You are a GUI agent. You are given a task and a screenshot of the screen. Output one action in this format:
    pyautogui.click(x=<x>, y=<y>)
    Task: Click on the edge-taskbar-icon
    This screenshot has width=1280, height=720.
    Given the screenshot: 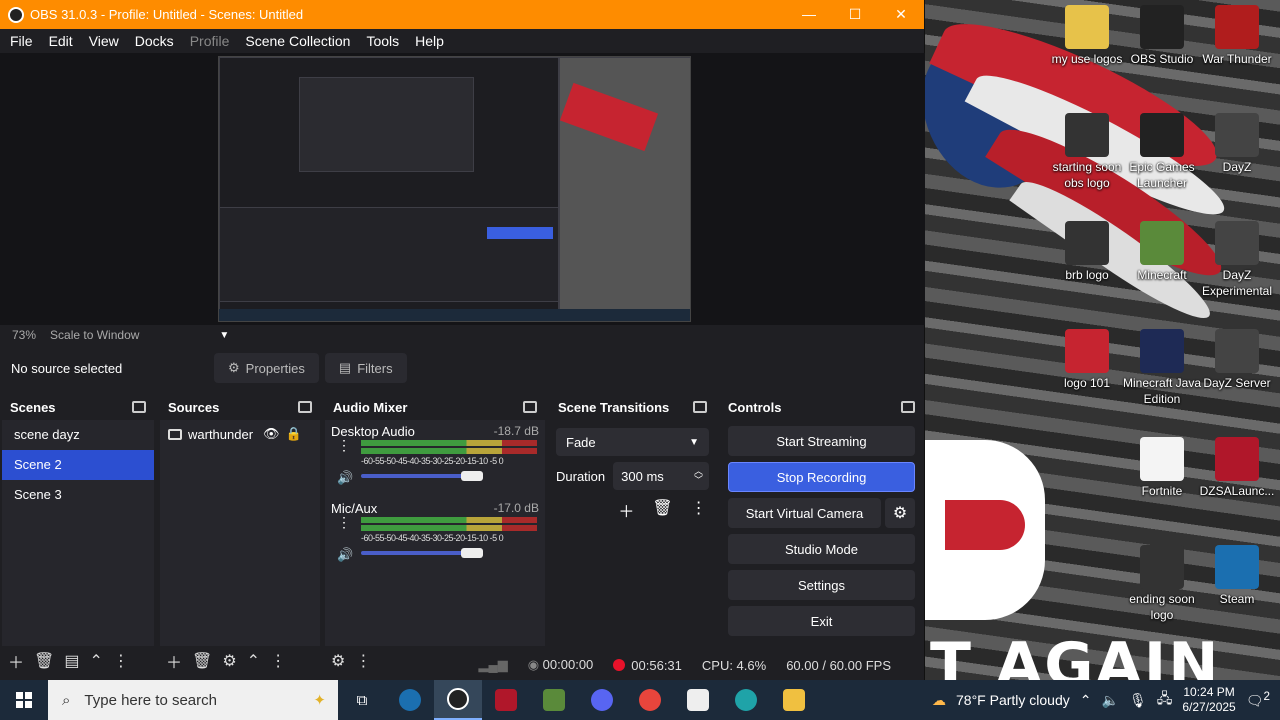 What is the action you would take?
    pyautogui.click(x=746, y=700)
    